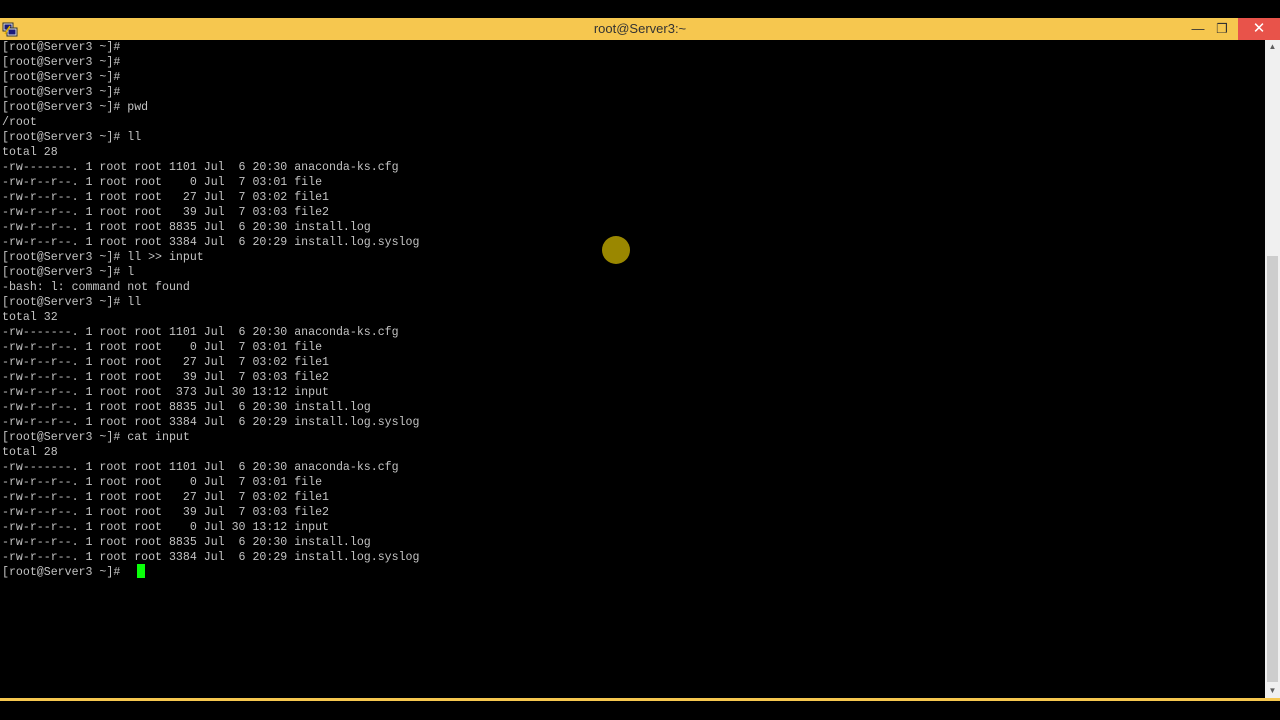 This screenshot has width=1280, height=720. I want to click on scroll-up-arrow-icon: ▲, so click(1272, 47).